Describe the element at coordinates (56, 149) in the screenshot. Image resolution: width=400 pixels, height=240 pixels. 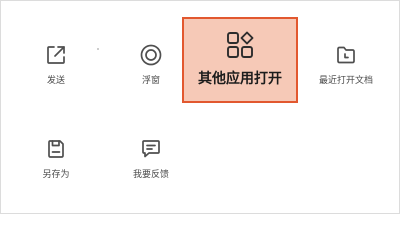
I see `save-as-icon` at that location.